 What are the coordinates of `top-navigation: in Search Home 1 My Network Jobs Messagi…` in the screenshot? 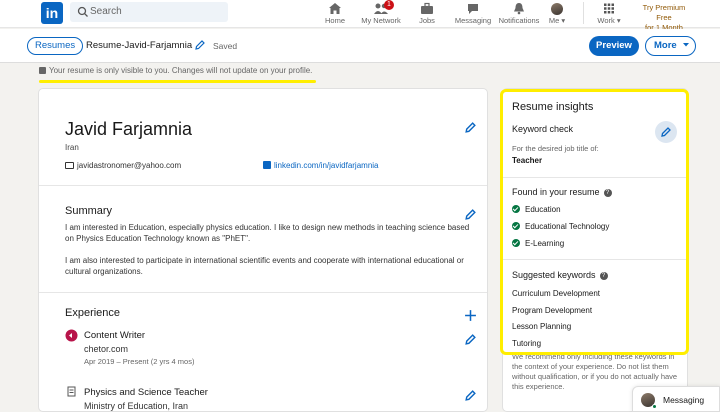 It's located at (360, 16).